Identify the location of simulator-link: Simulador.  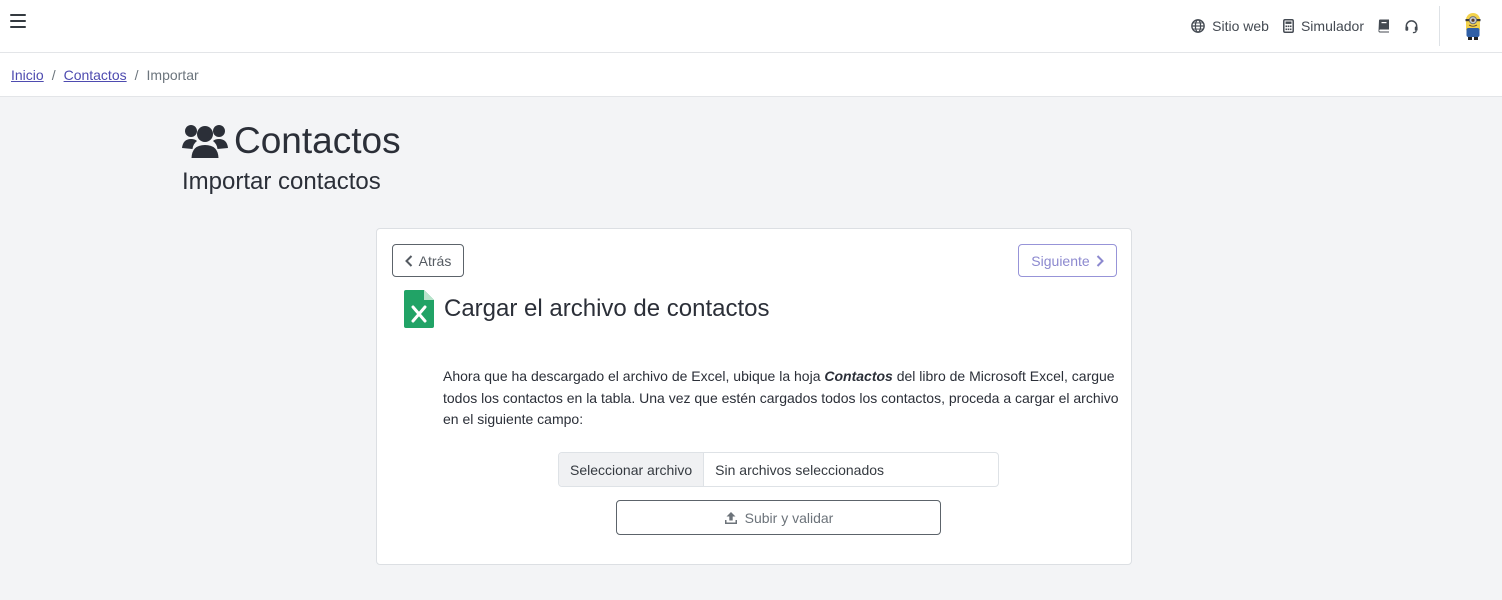
(1323, 26).